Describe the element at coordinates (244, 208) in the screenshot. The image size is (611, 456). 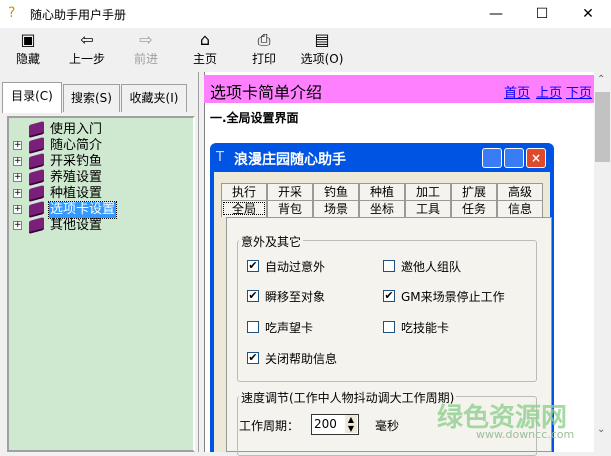
I see `app-tab: 全局` at that location.